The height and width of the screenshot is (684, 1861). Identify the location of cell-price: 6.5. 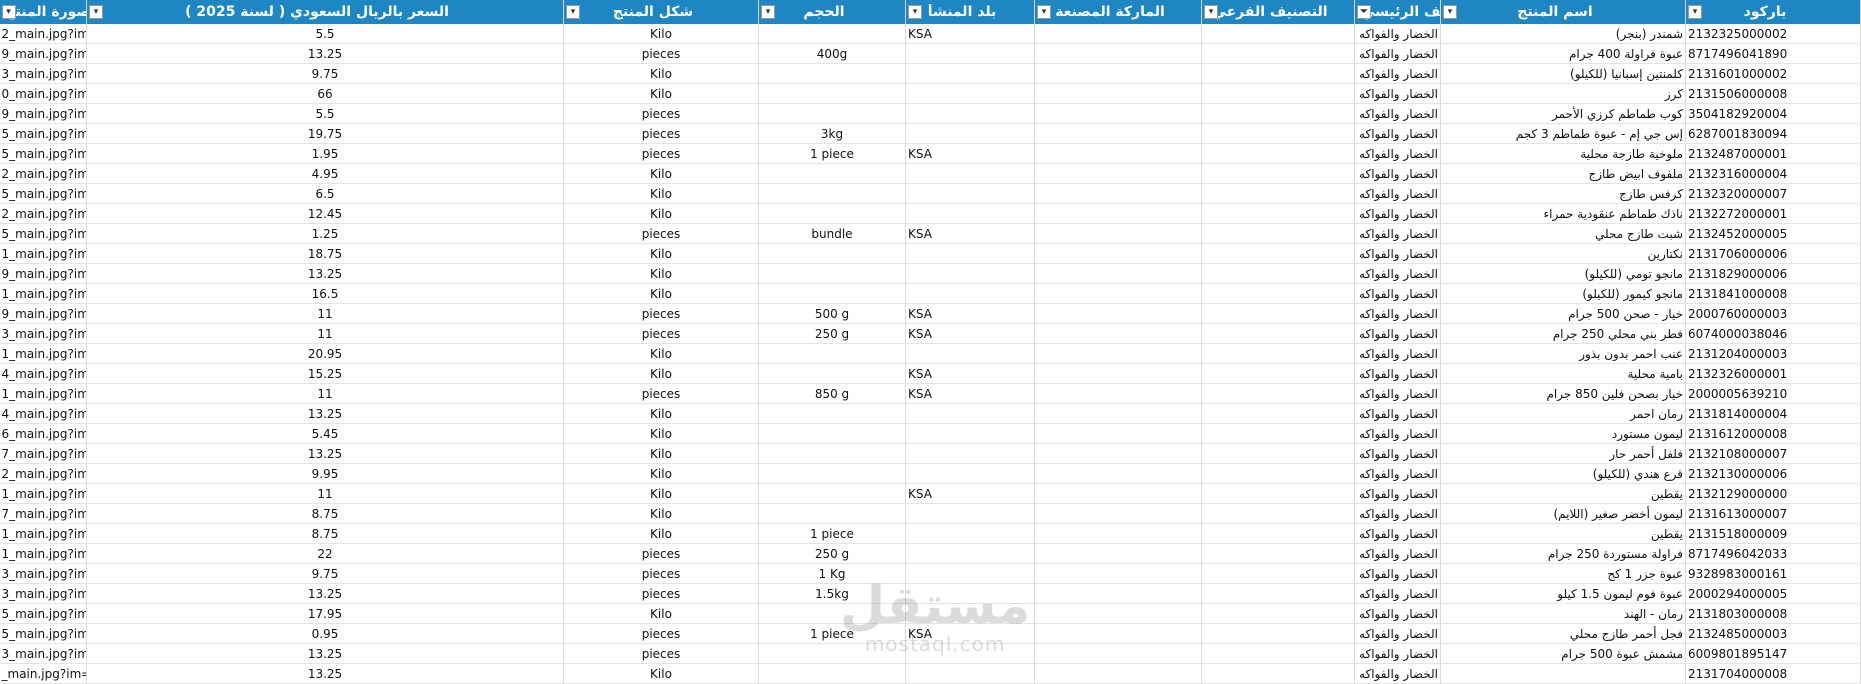
(325, 193).